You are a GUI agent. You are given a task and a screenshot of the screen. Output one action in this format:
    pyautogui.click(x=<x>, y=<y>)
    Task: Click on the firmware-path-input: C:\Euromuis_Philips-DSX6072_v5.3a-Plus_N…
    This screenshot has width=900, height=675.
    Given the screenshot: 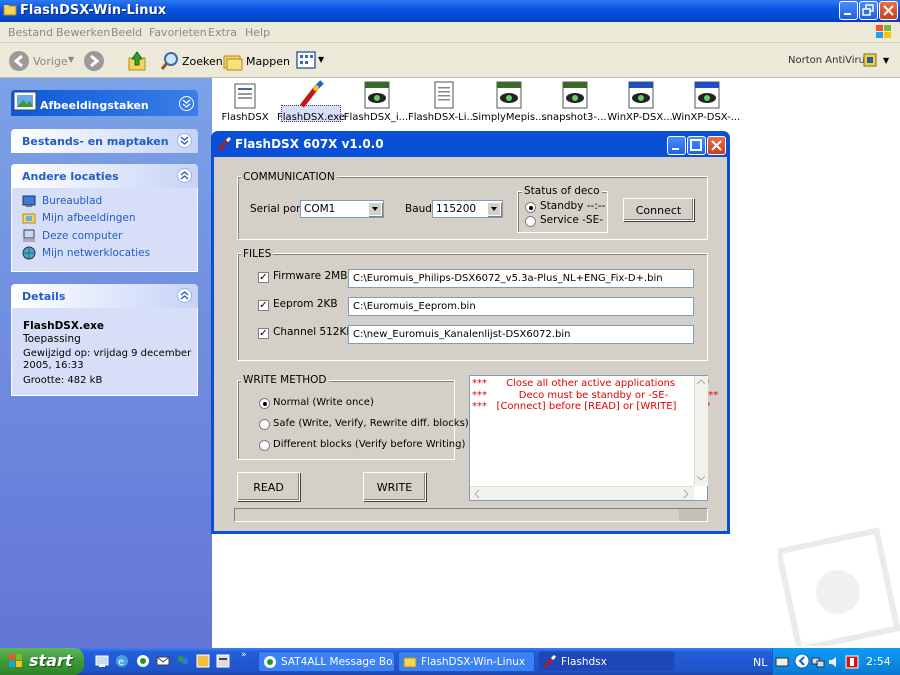 What is the action you would take?
    pyautogui.click(x=521, y=278)
    